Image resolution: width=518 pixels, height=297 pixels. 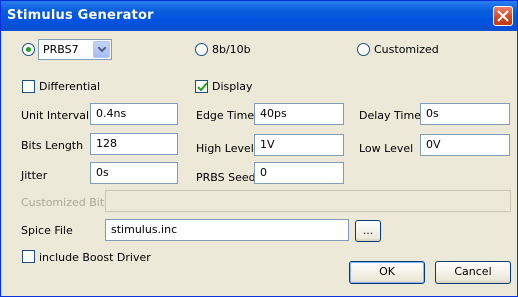 I want to click on radio-prbs, so click(x=28, y=49).